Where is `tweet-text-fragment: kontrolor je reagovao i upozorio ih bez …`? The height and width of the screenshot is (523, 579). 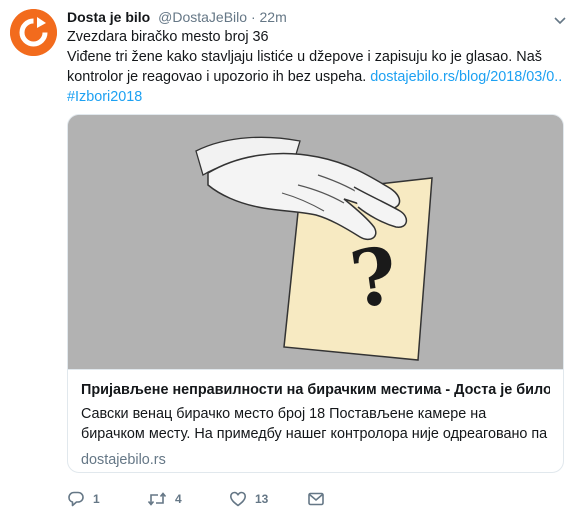
tweet-text-fragment: kontrolor je reagovao i upozorio ih bez … is located at coordinates (219, 77).